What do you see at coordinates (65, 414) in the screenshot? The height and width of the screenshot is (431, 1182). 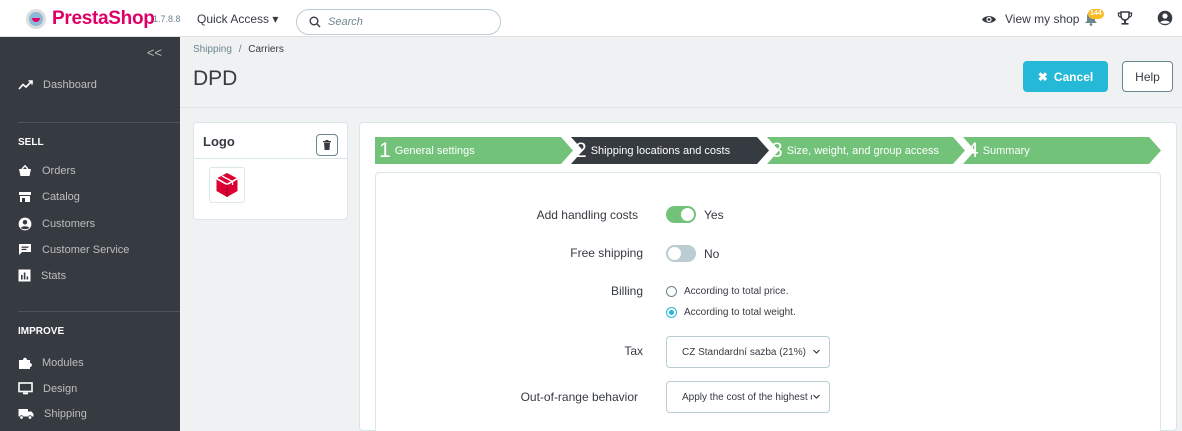 I see `sidebar-item-label: Shipping` at bounding box center [65, 414].